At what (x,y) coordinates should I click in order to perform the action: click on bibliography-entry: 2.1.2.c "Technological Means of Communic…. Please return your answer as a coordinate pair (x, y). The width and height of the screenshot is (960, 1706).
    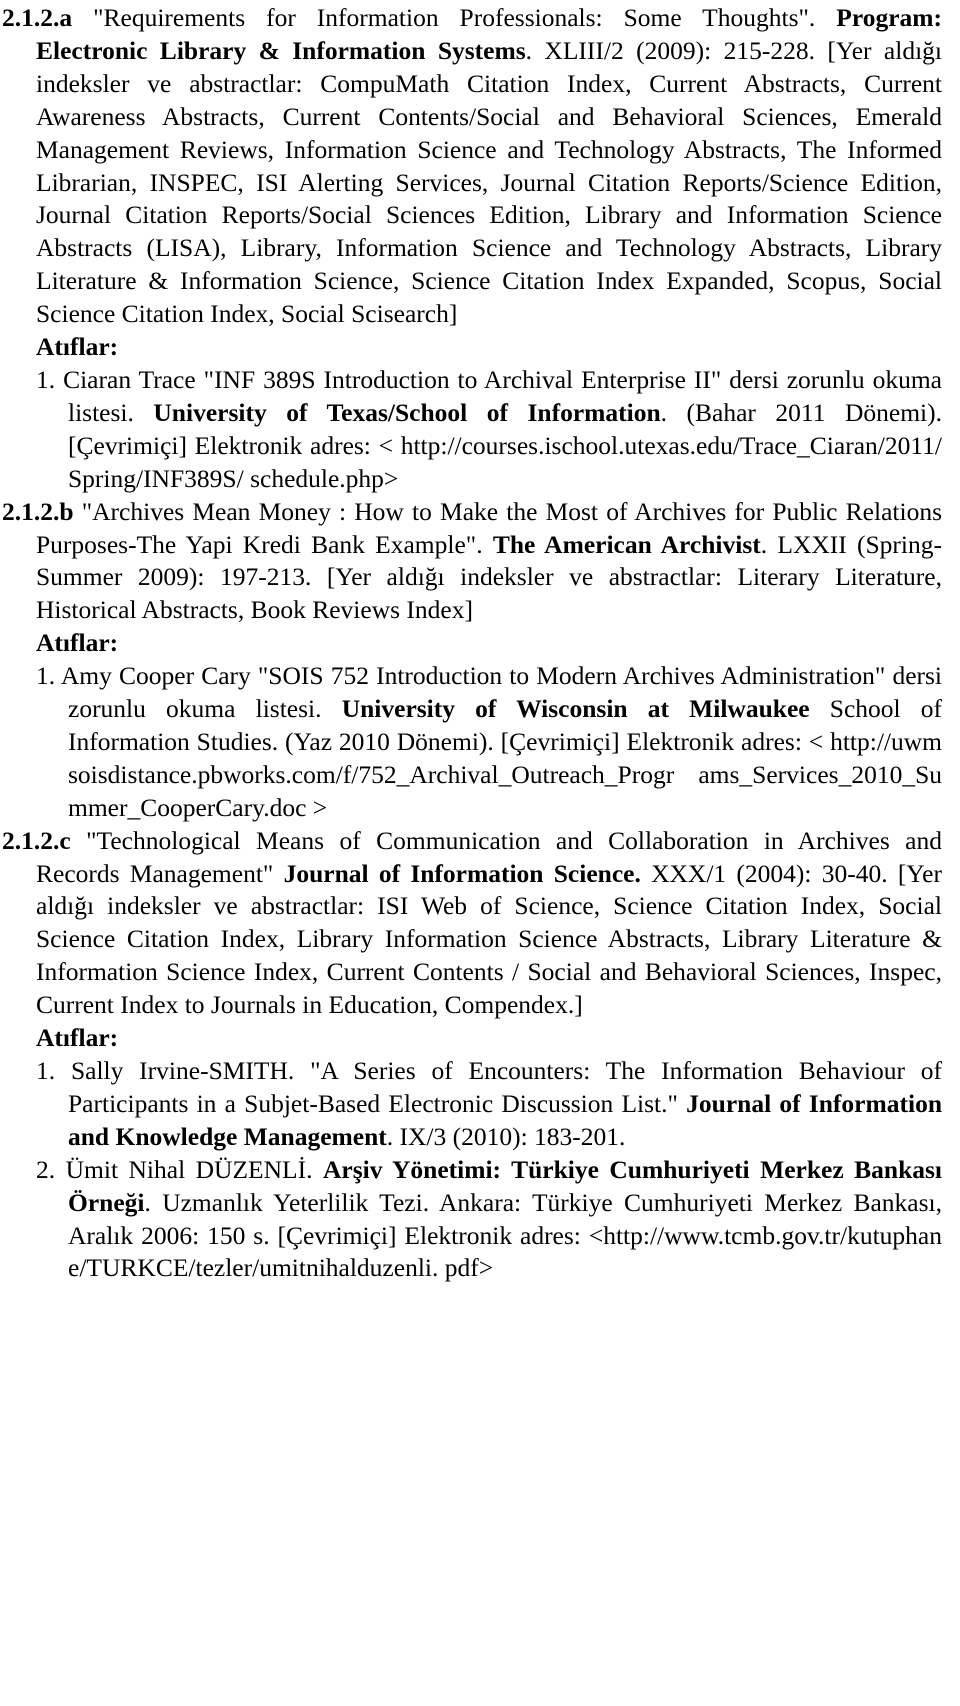
    Looking at the image, I should click on (472, 923).